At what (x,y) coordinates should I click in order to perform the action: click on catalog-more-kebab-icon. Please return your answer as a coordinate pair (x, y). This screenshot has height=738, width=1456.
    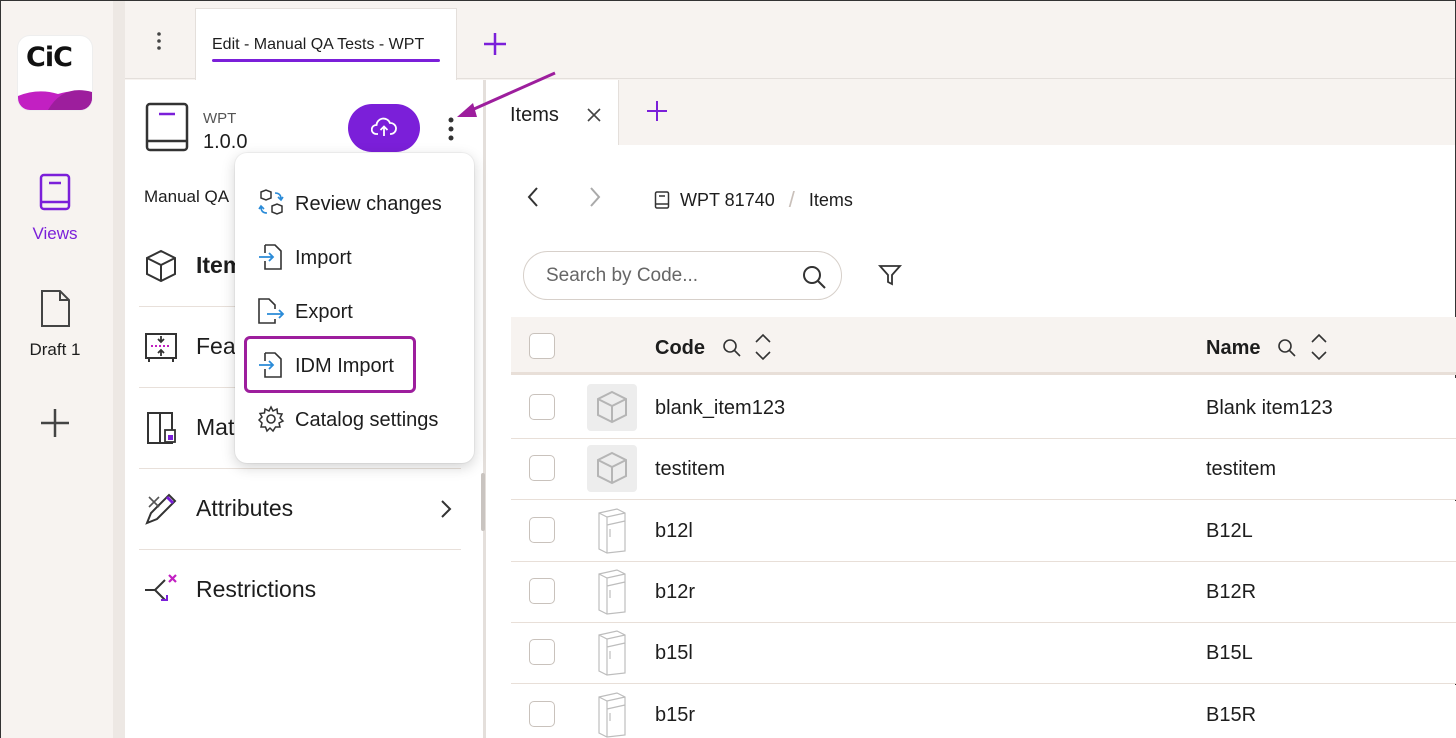
    Looking at the image, I should click on (451, 129).